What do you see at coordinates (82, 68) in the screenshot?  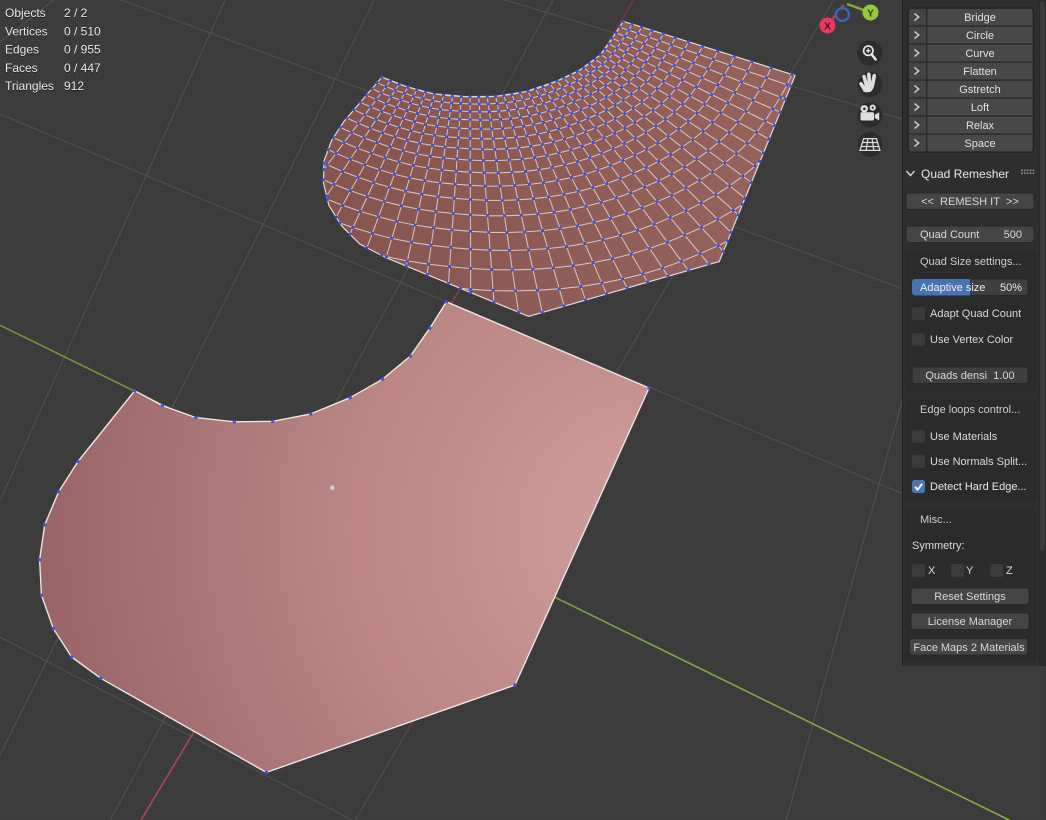 I see `svg-text: 0 / 447` at bounding box center [82, 68].